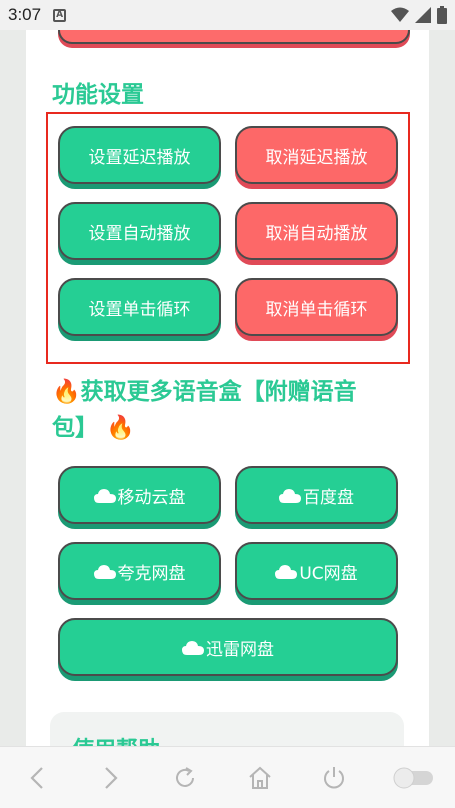 This screenshot has height=808, width=455. What do you see at coordinates (60, 15) in the screenshot?
I see `notification-a-icon: A` at bounding box center [60, 15].